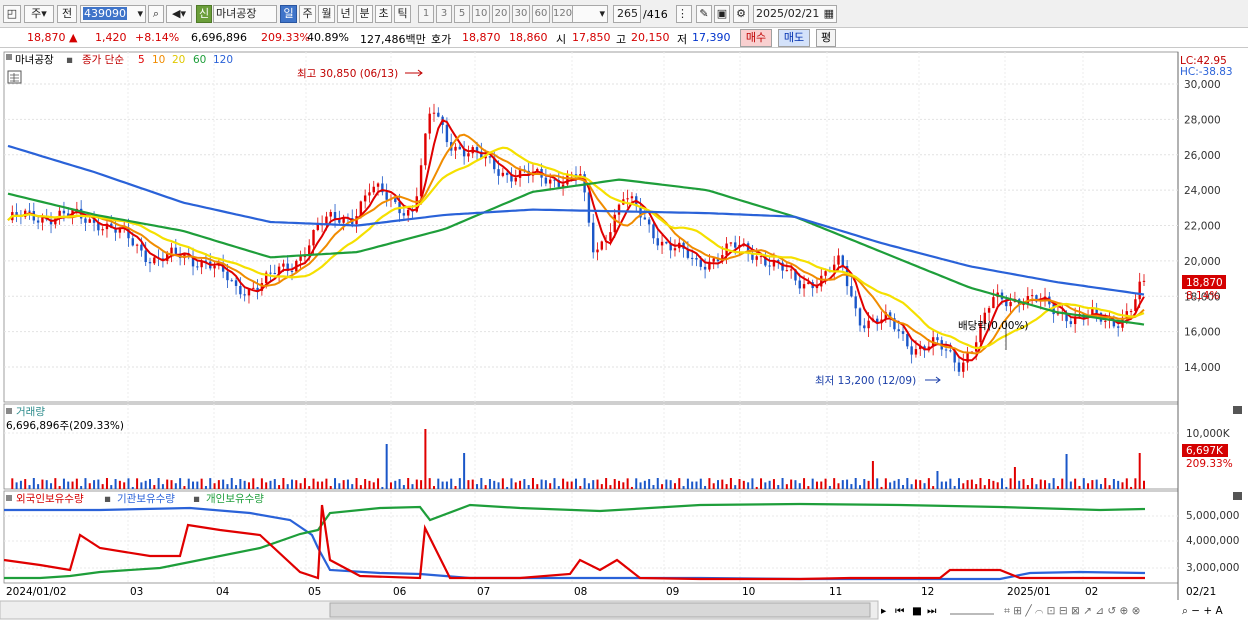 The image size is (1248, 621). What do you see at coordinates (501, 14) in the screenshot?
I see `interval-20-button: 20` at bounding box center [501, 14].